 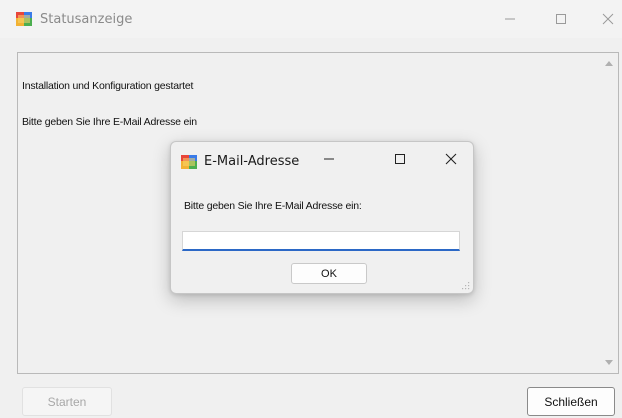 I want to click on close-window-button, so click(x=604, y=19).